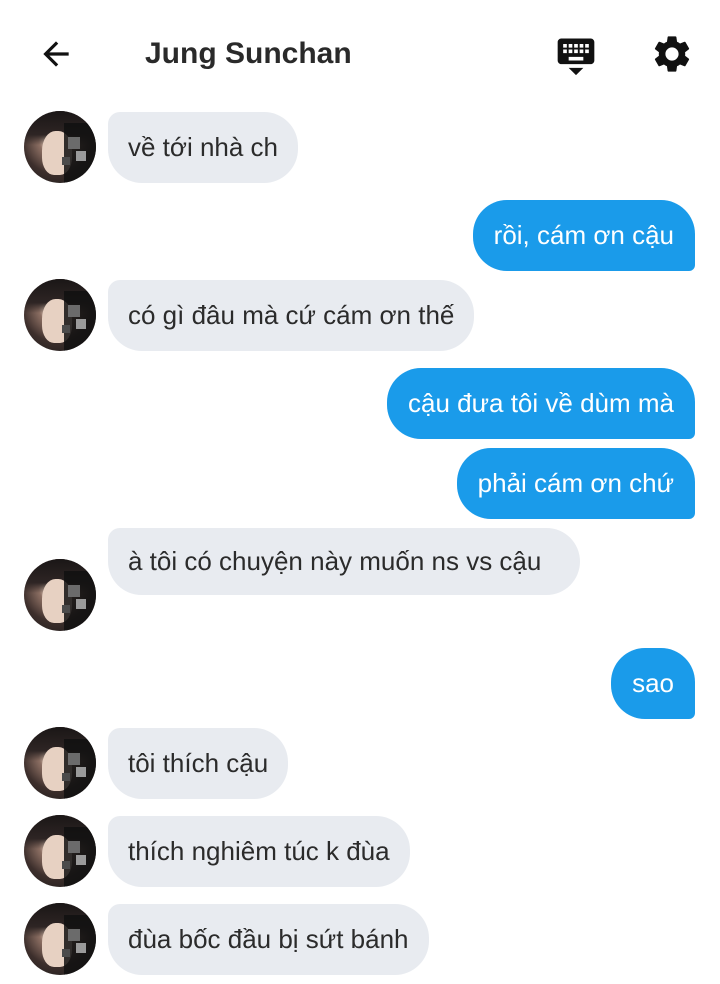 The image size is (720, 984). Describe the element at coordinates (259, 851) in the screenshot. I see `incoming-message: thích nghiêm túc k đùa` at that location.